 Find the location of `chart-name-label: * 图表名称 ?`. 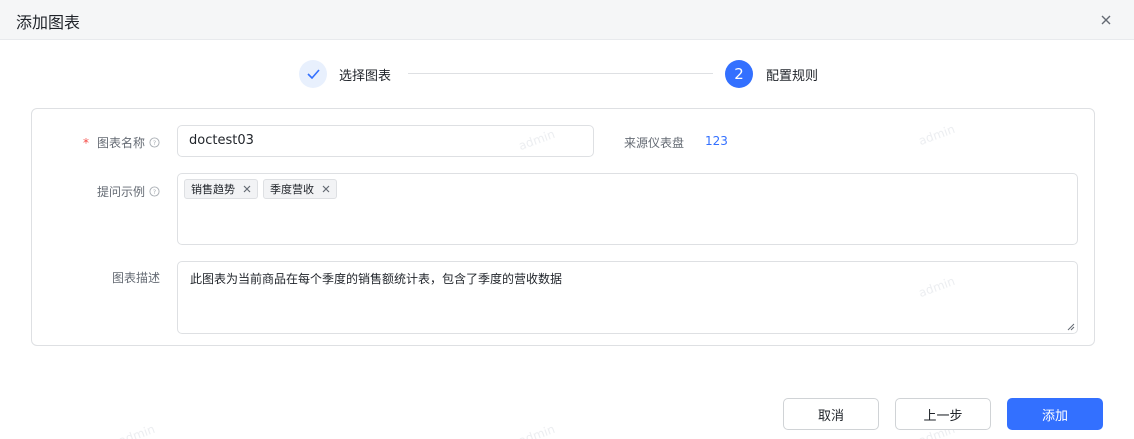

chart-name-label: * 图表名称 ? is located at coordinates (121, 142).